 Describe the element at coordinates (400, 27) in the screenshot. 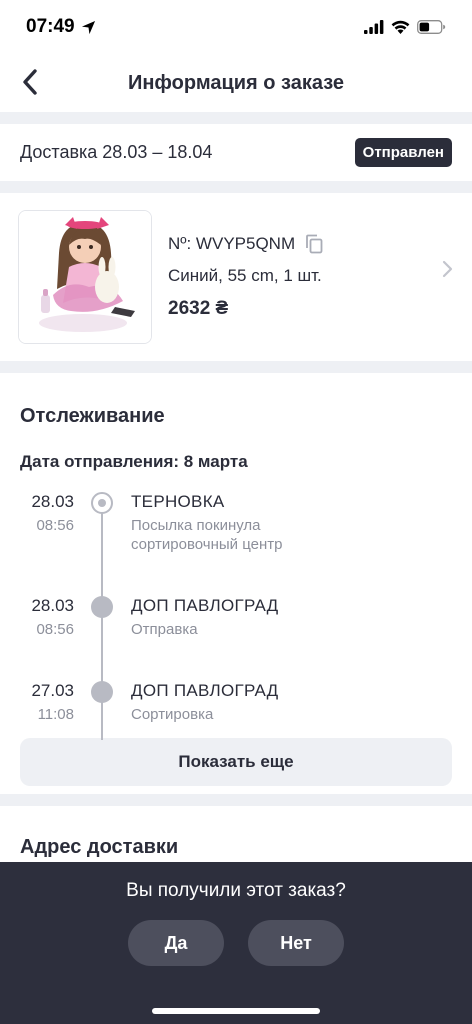

I see `wifi-icon` at that location.